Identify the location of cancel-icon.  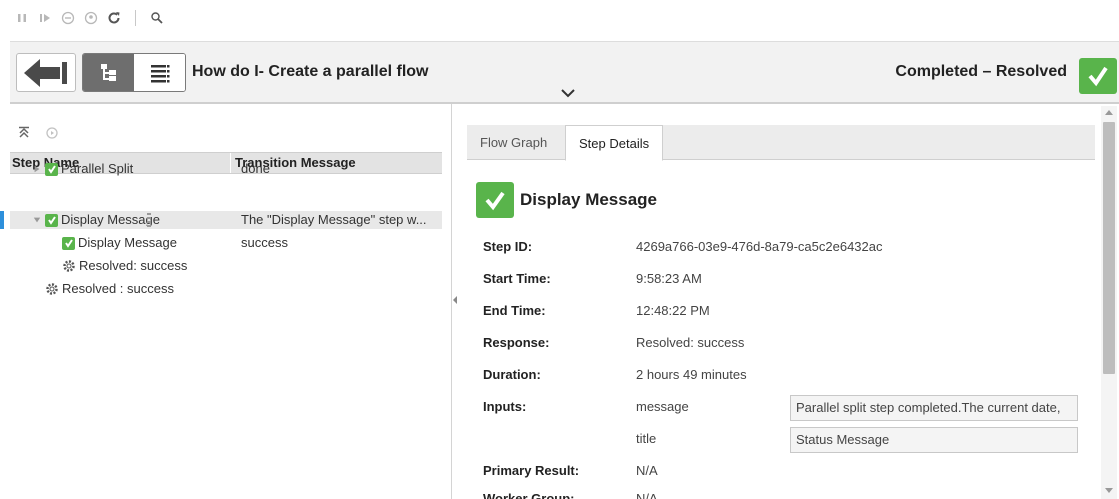
(68, 18).